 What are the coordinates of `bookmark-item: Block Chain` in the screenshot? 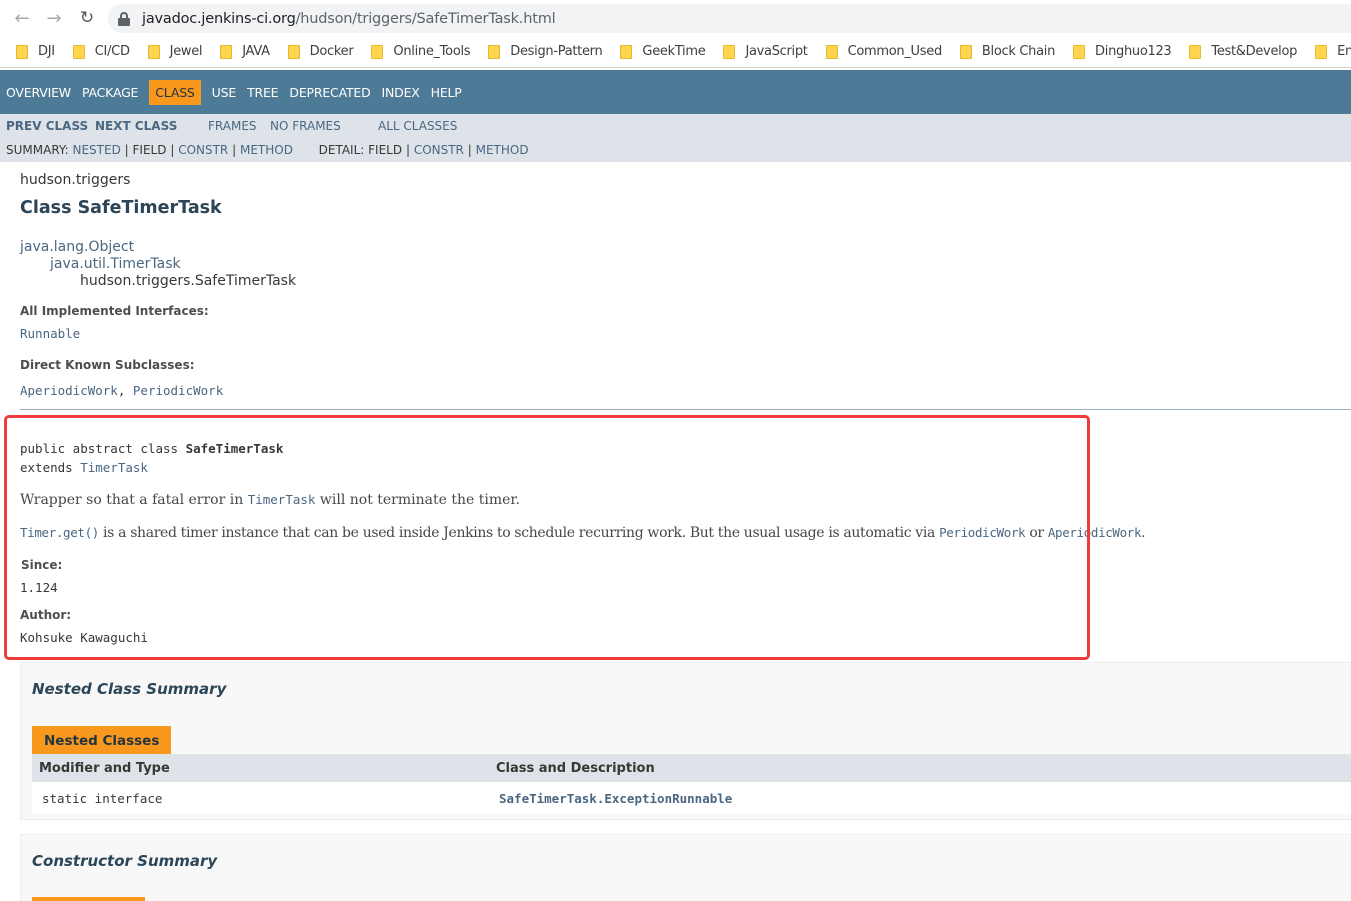 It's located at (1007, 51).